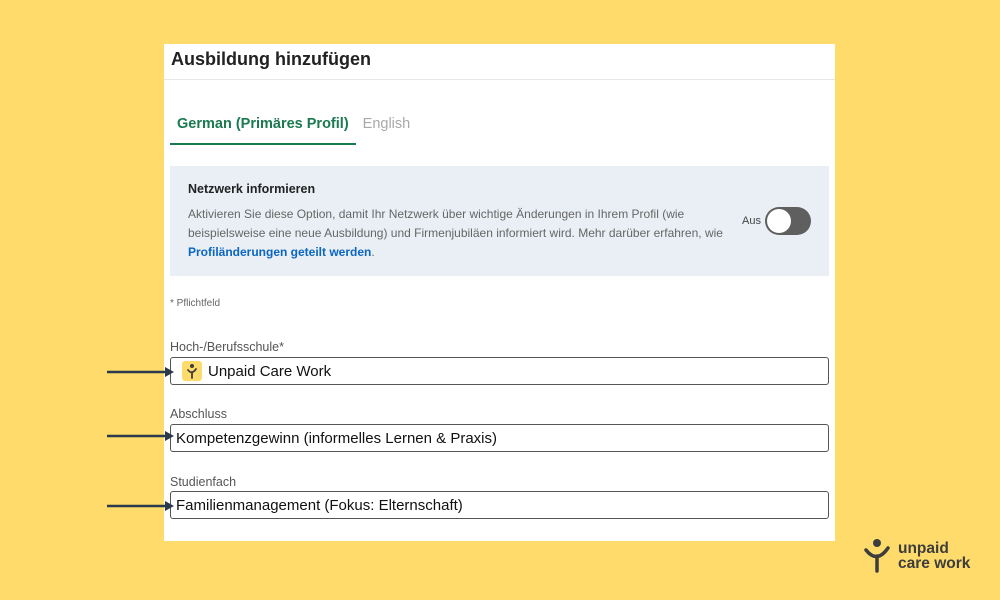 This screenshot has width=1000, height=600. What do you see at coordinates (779, 221) in the screenshot?
I see `toggle-knob` at bounding box center [779, 221].